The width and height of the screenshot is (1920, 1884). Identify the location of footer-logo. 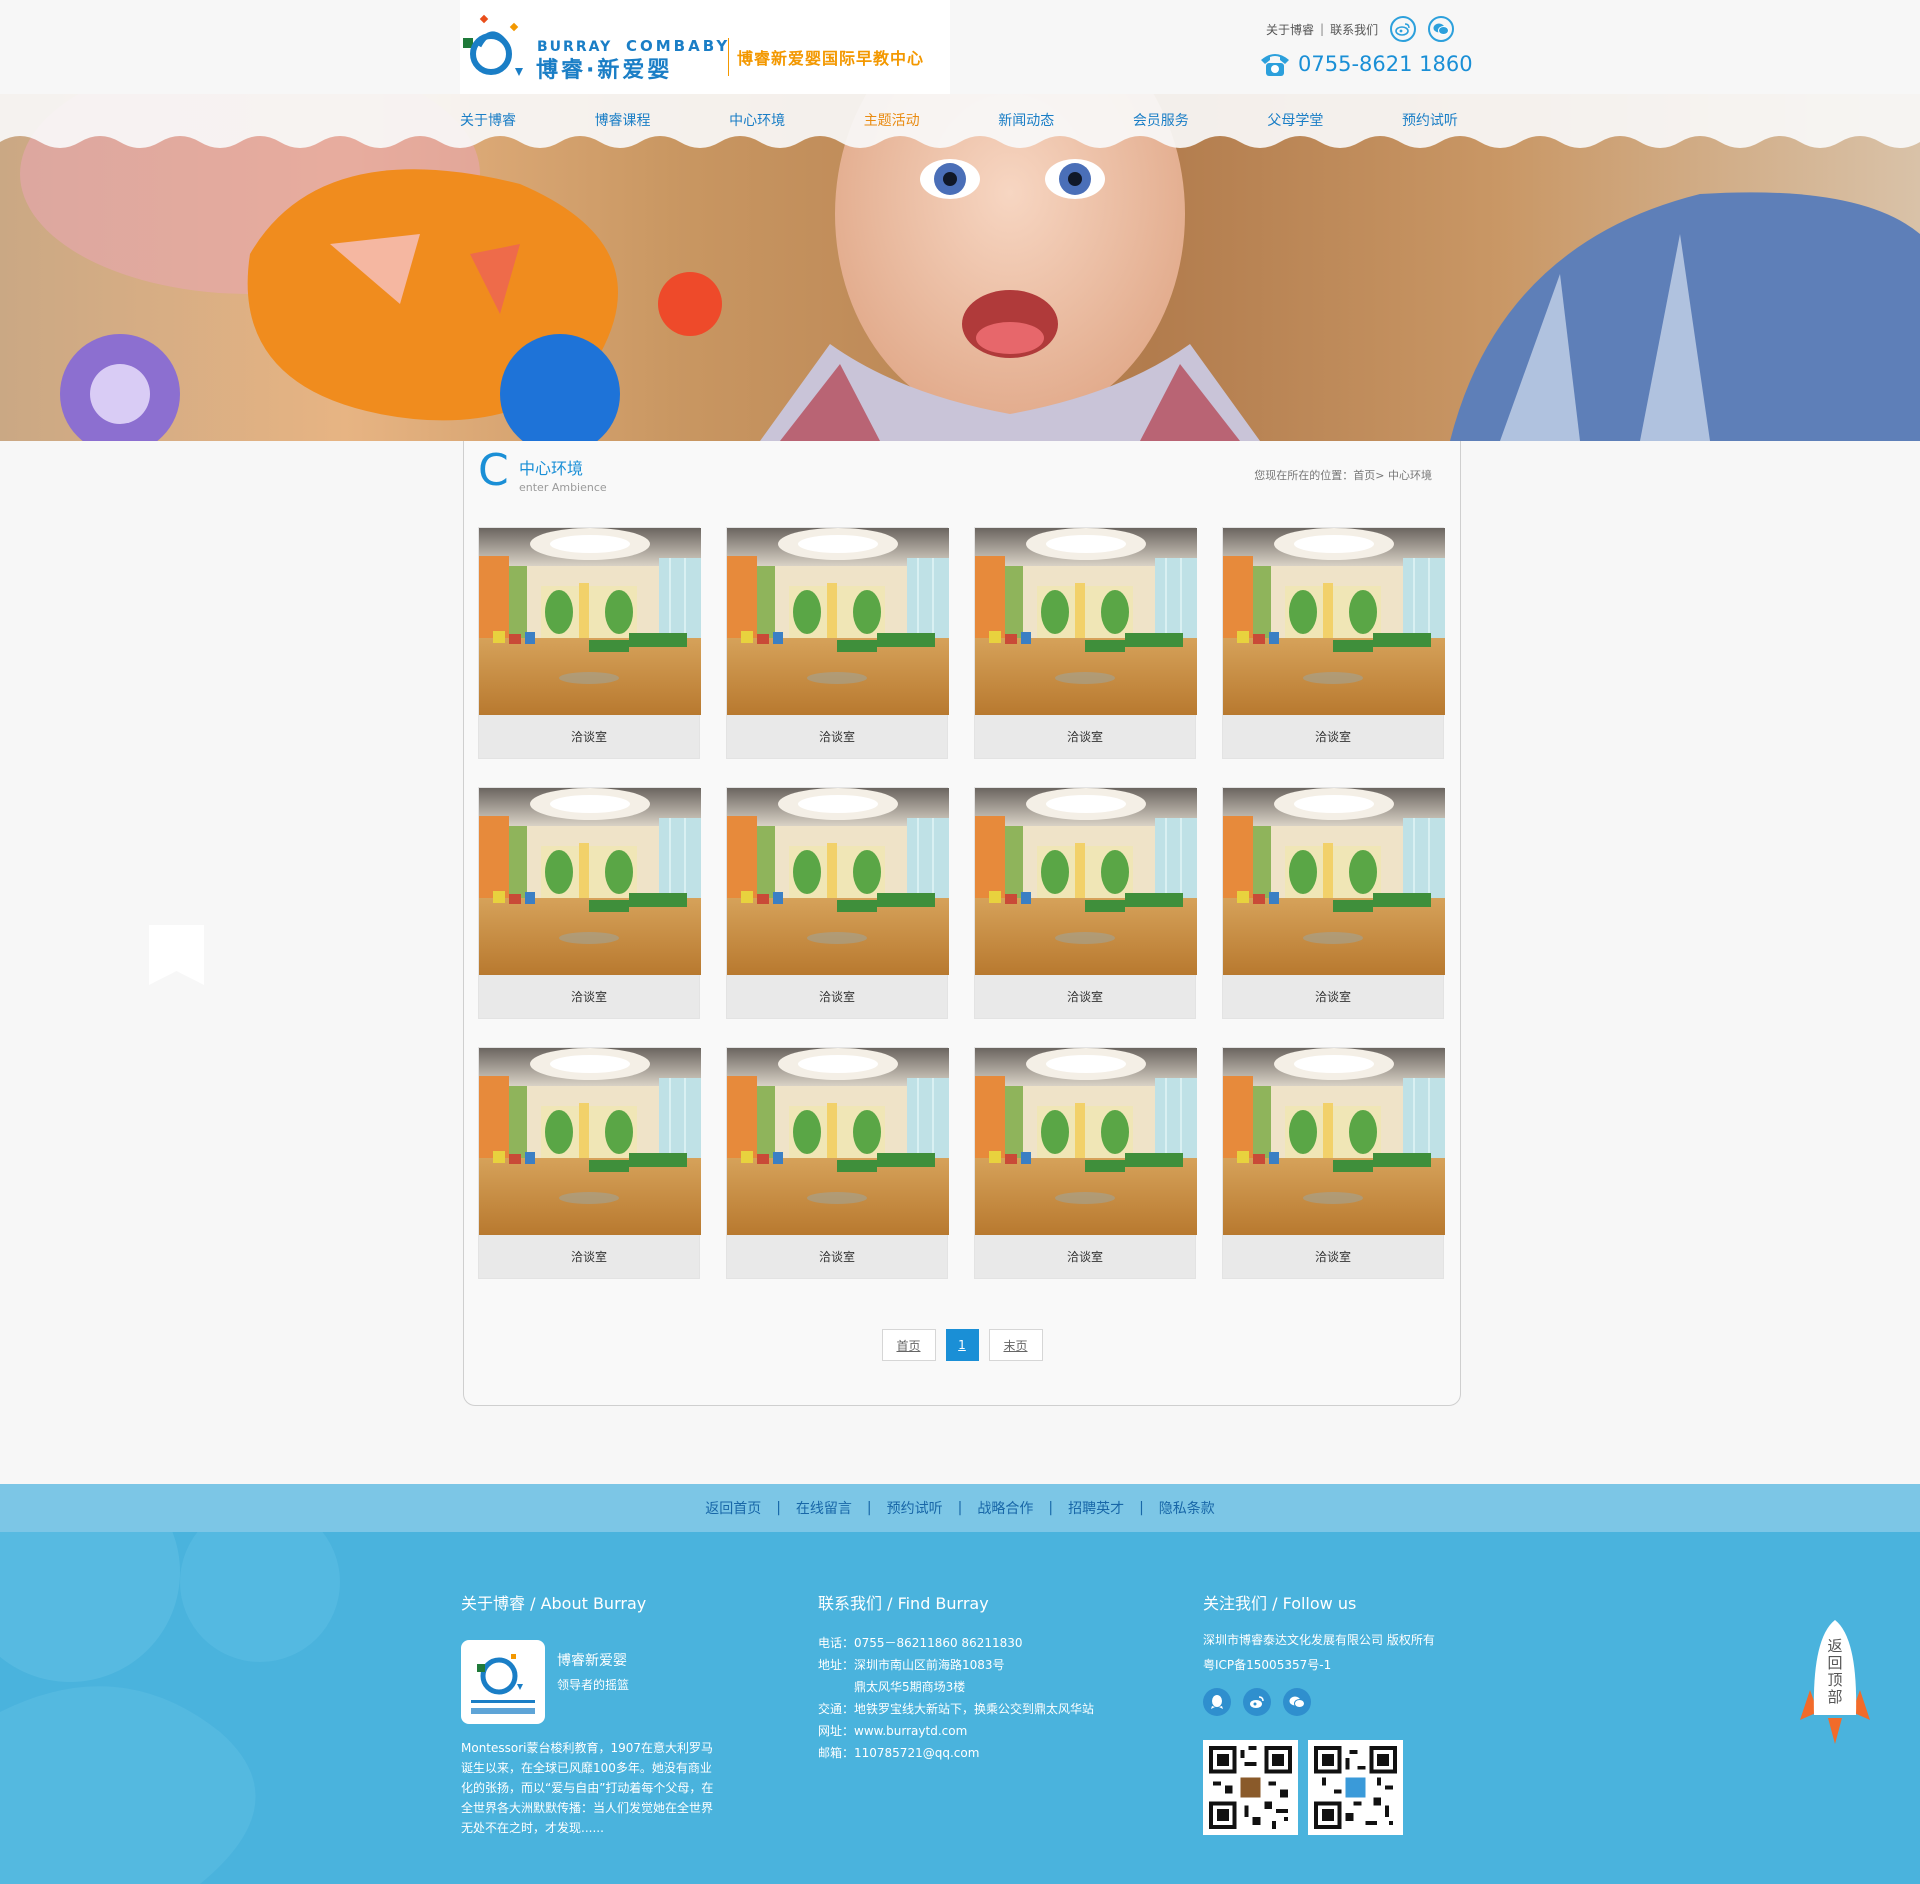
(503, 1682).